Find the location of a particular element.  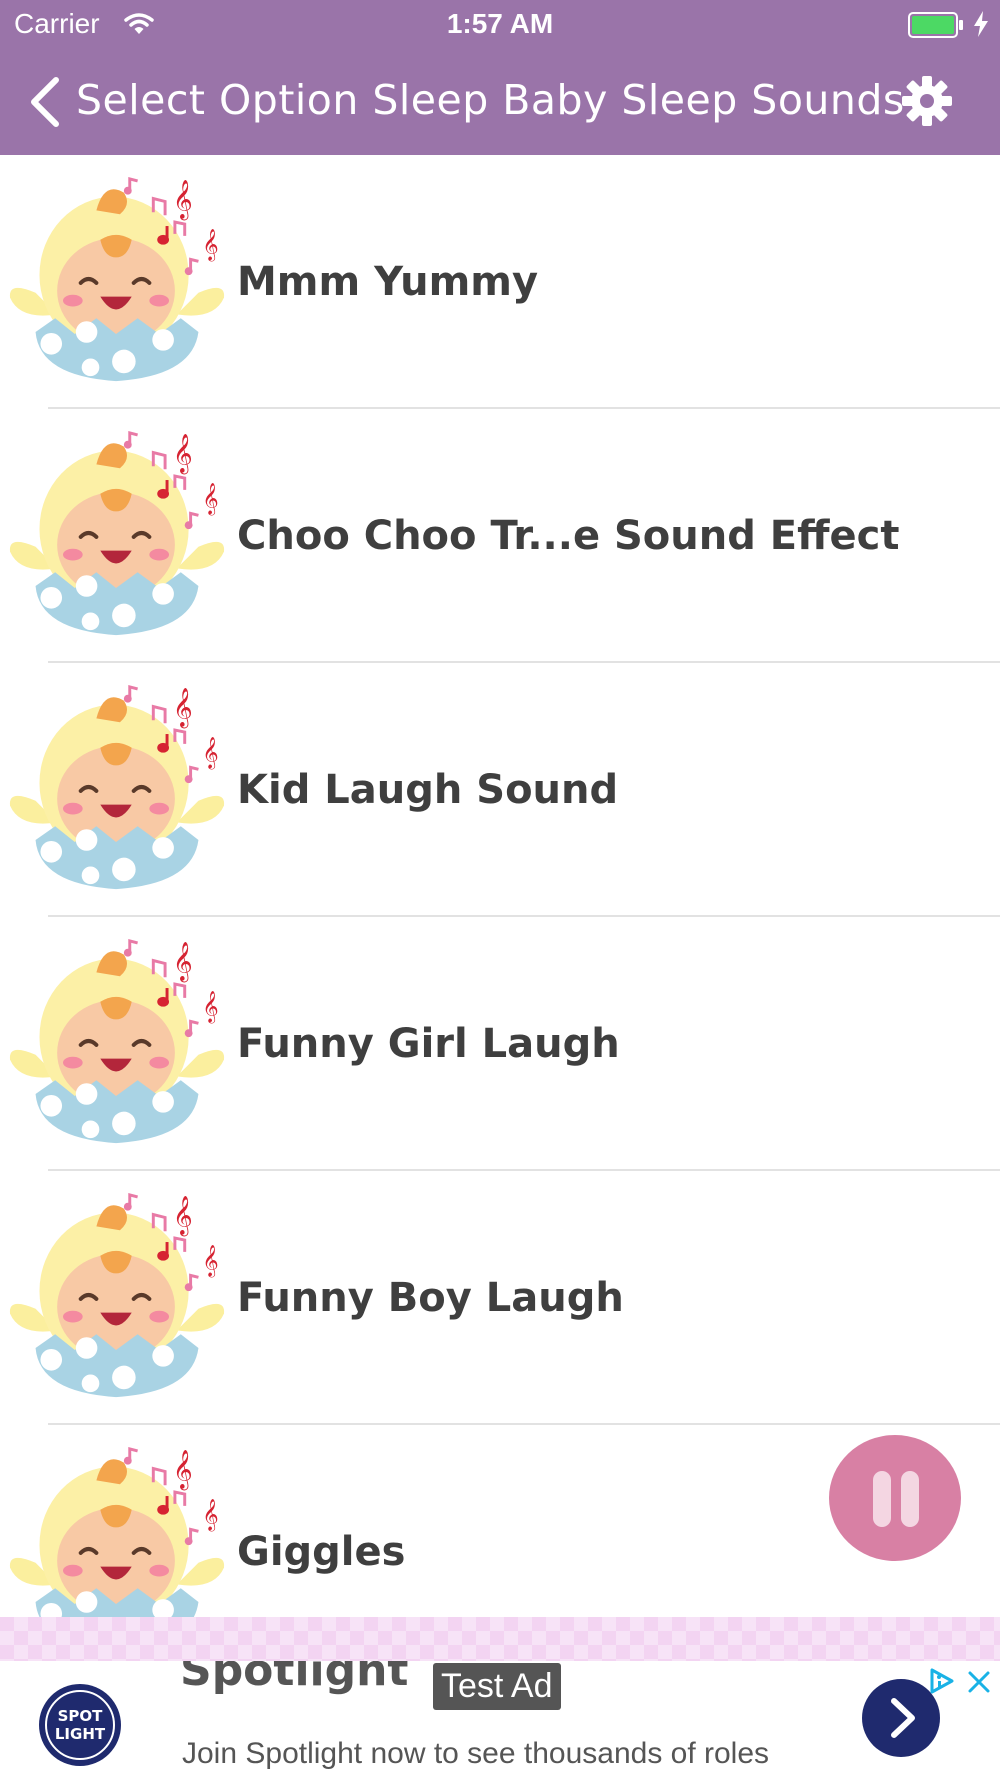

status-time: 1:57 AM is located at coordinates (500, 23).